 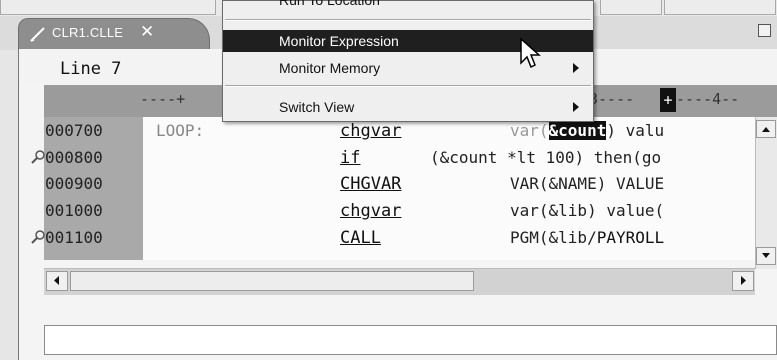 I want to click on arrow-up-icon, so click(x=766, y=129).